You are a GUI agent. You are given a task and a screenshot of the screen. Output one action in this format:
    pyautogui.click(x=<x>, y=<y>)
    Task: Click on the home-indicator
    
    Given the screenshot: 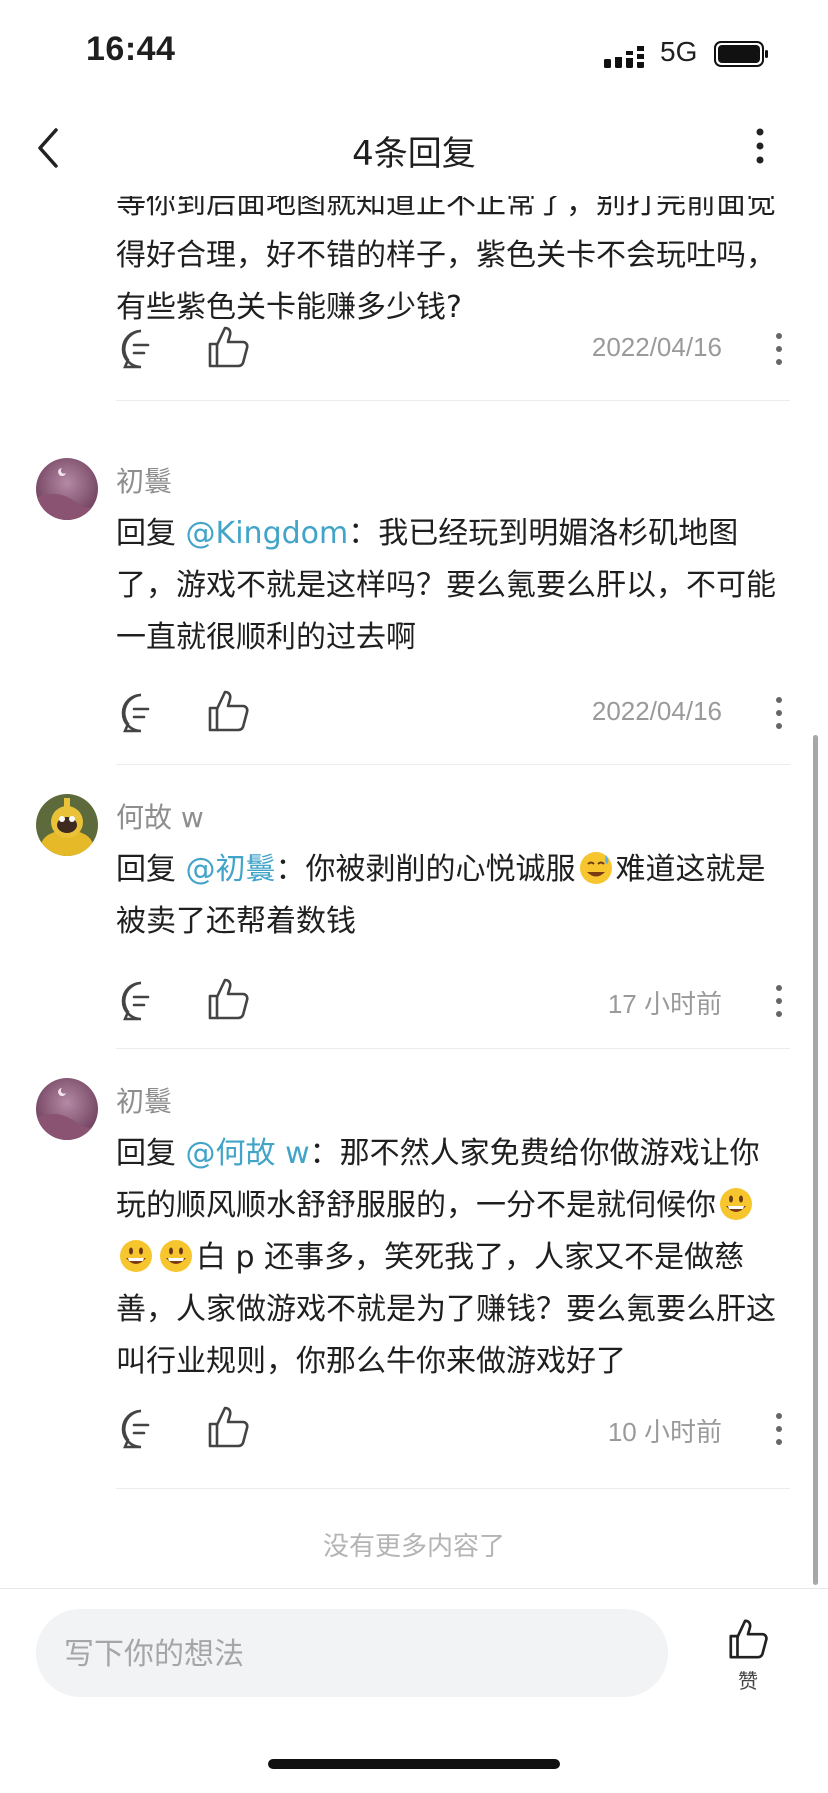 What is the action you would take?
    pyautogui.click(x=414, y=1764)
    